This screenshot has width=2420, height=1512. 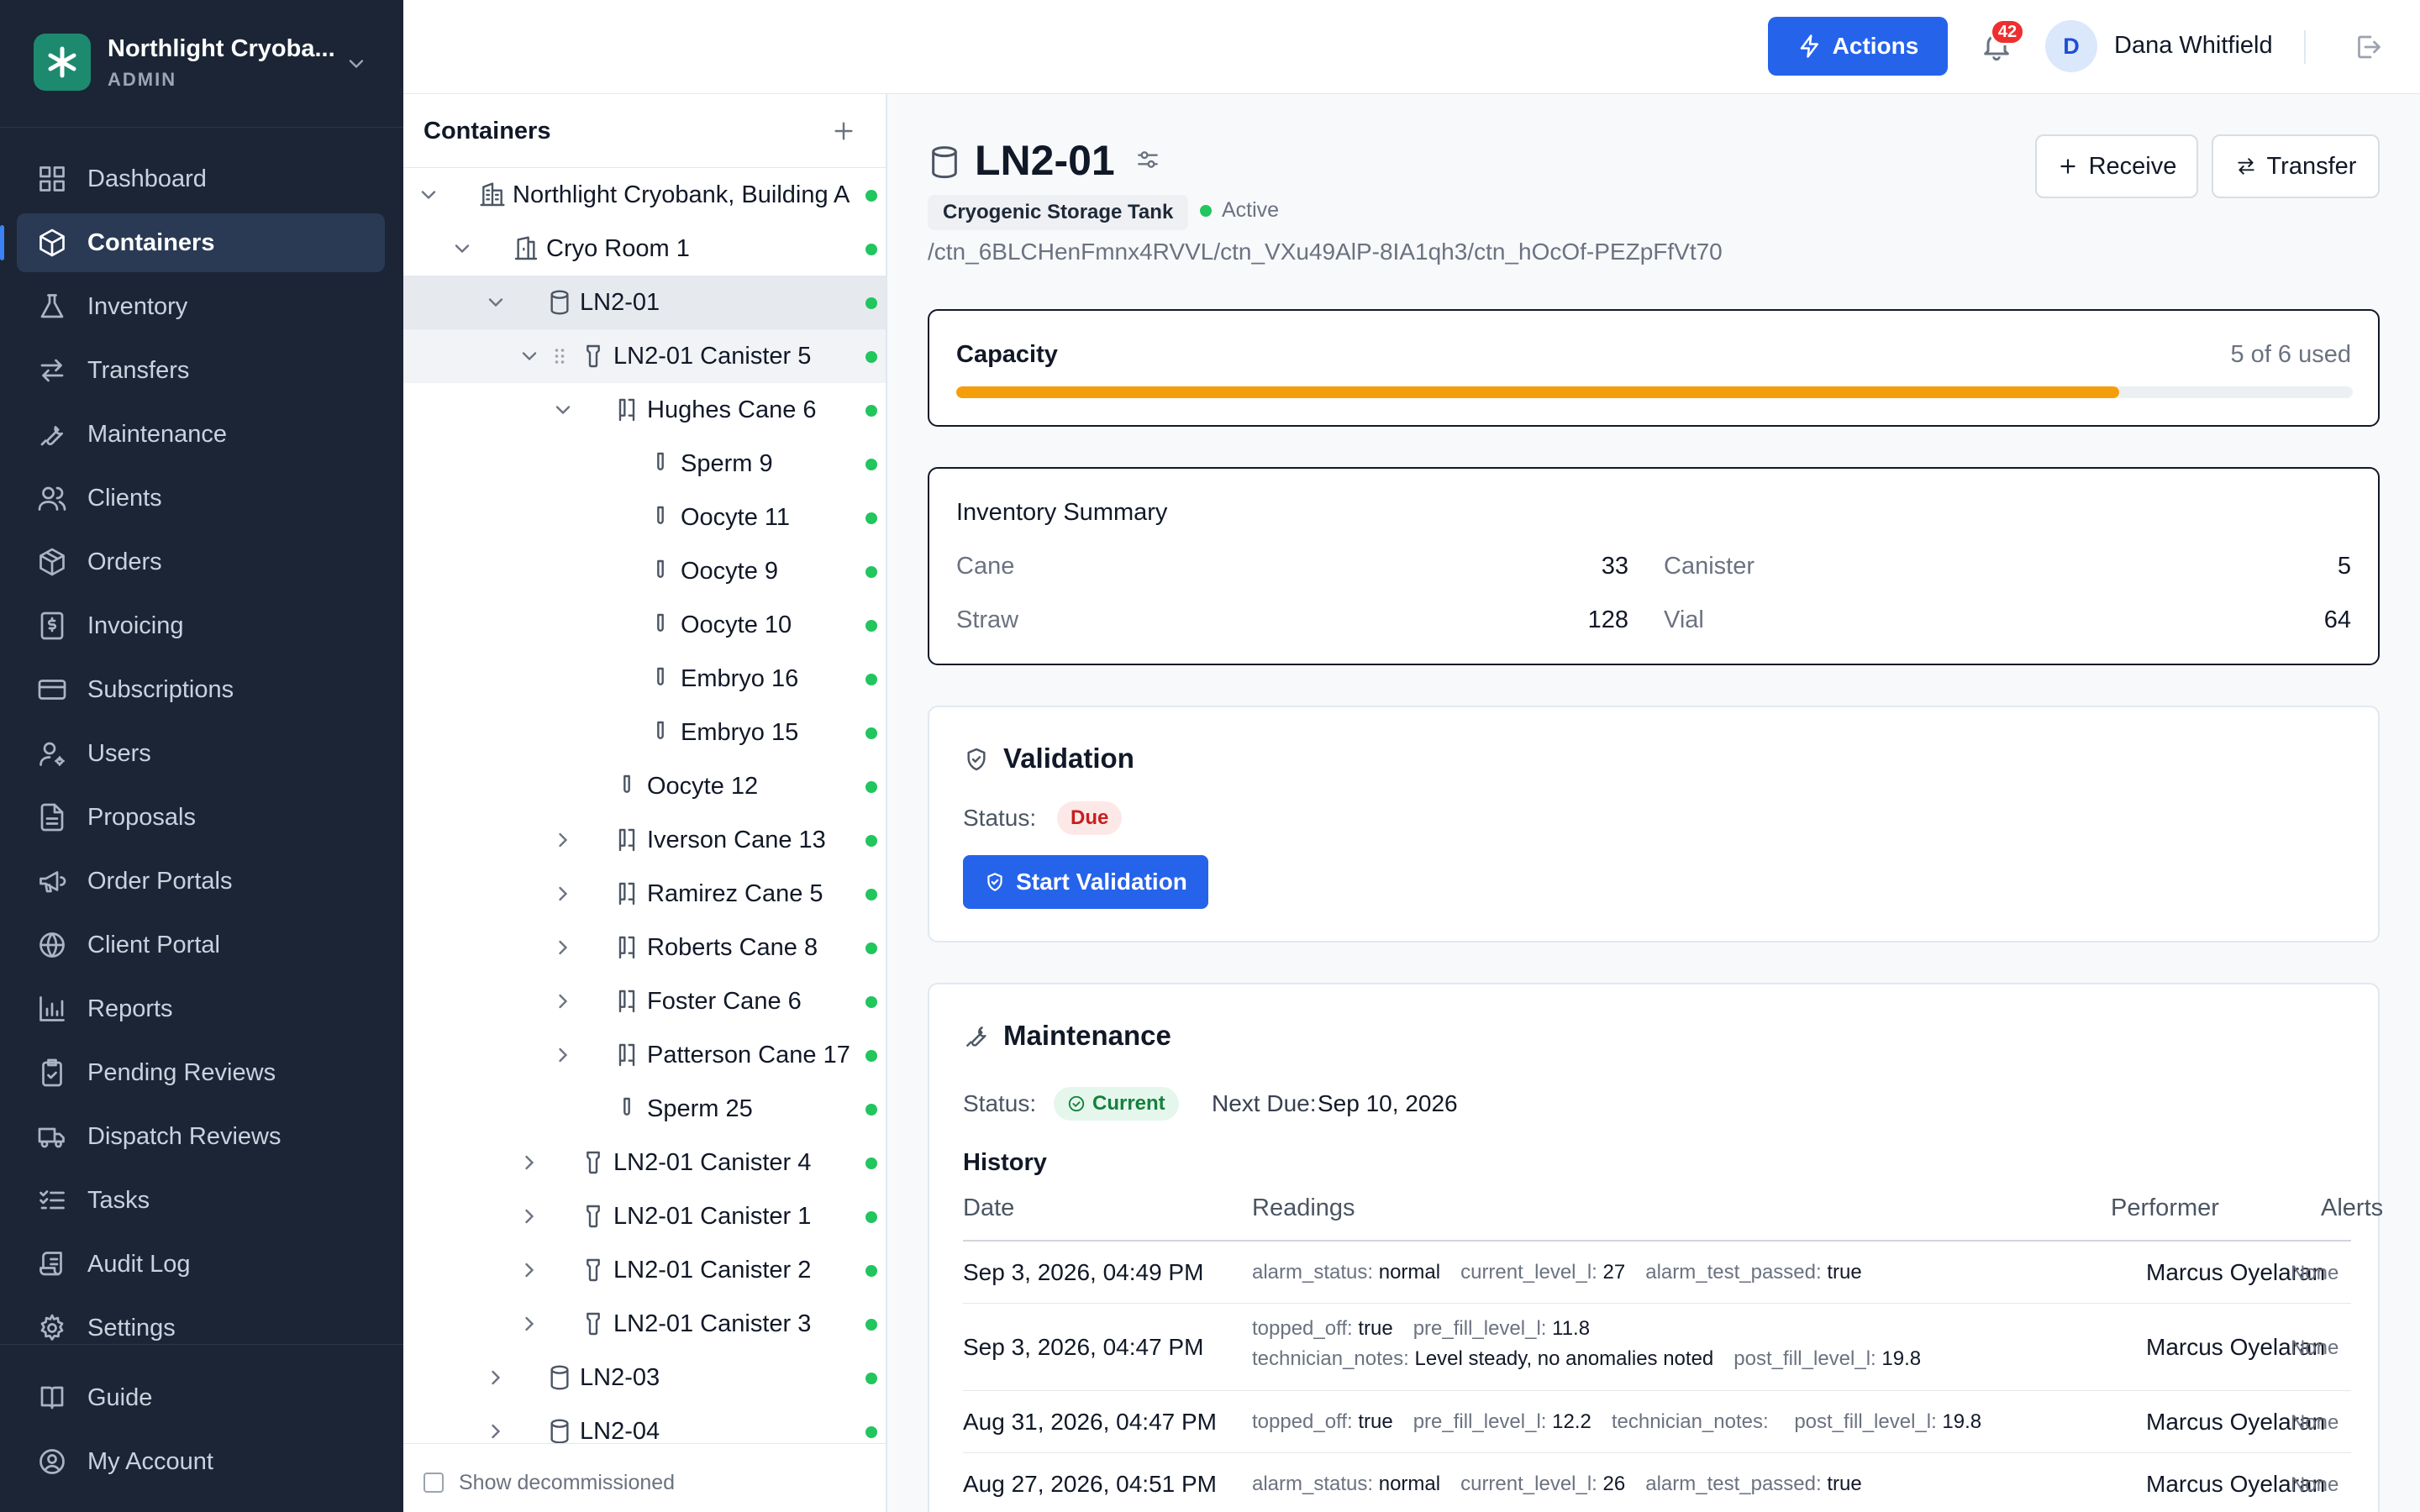 I want to click on sidebar-item-client-portal: Client Portal, so click(x=201, y=945).